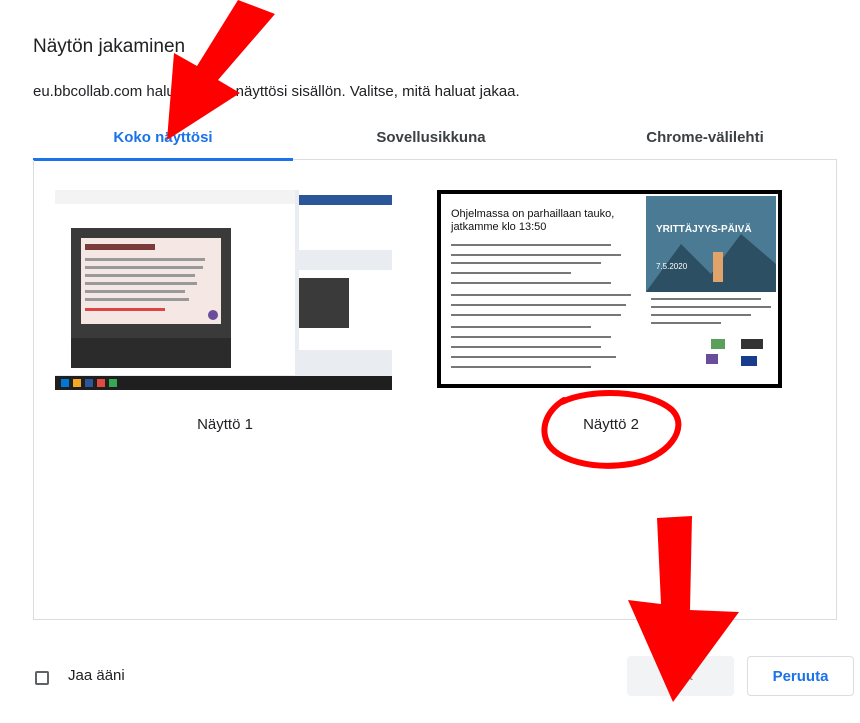 Image resolution: width=860 pixels, height=723 pixels. Describe the element at coordinates (704, 229) in the screenshot. I see `screen-2-event-title: YRITTÄJYYS-PÄIVÄ` at that location.